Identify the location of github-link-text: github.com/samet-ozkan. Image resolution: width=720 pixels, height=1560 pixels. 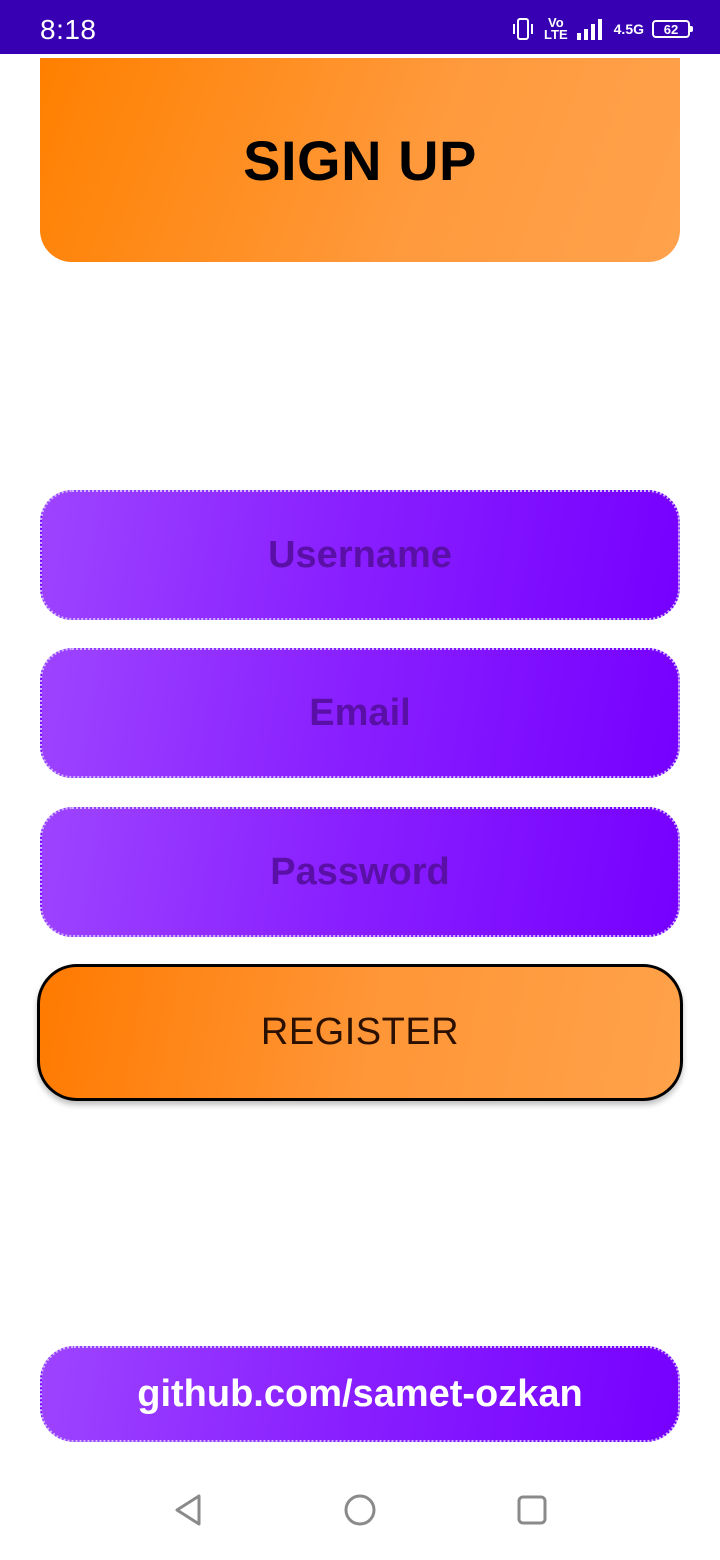
(360, 1393).